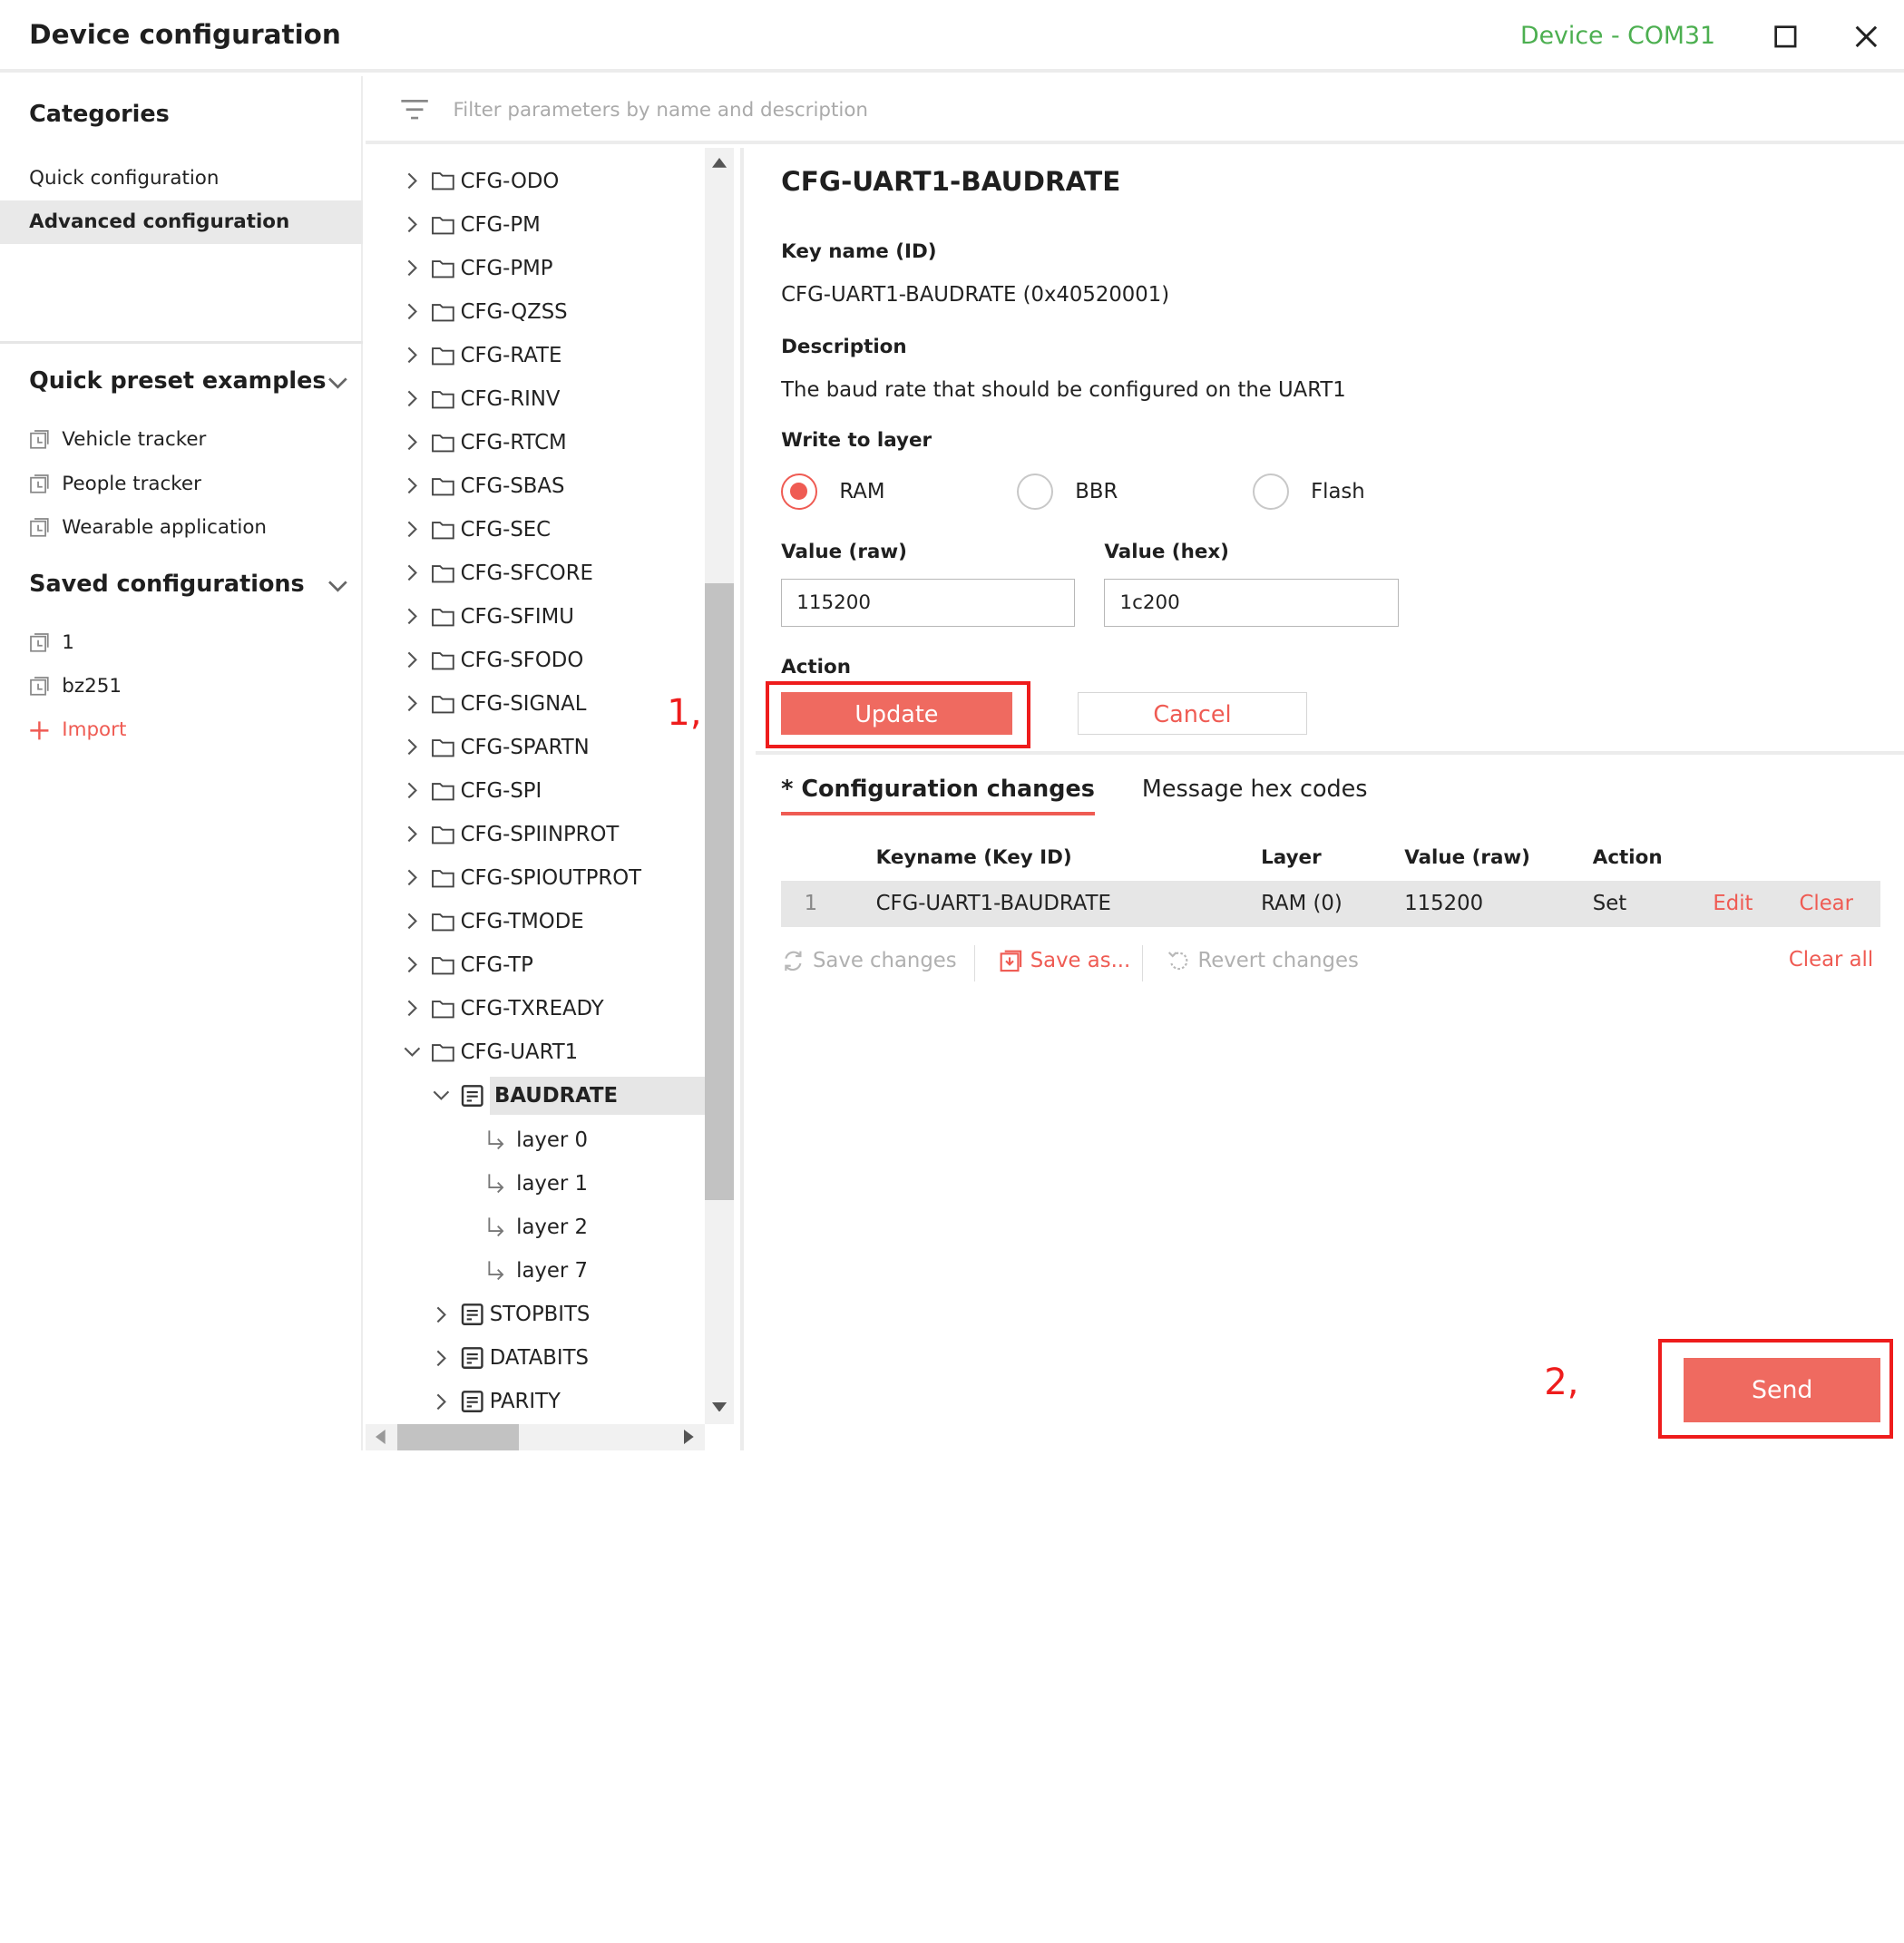  I want to click on tree-group-item: CFG-QZSS, so click(484, 311).